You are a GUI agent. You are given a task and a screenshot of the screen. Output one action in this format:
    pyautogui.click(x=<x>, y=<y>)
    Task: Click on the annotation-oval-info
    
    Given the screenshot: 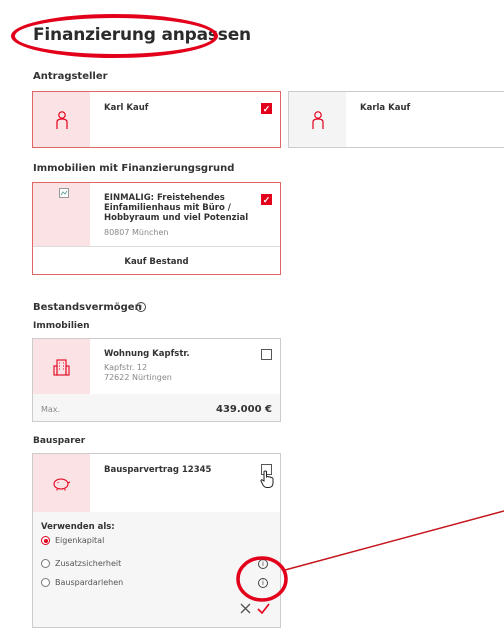 What is the action you would take?
    pyautogui.click(x=262, y=579)
    